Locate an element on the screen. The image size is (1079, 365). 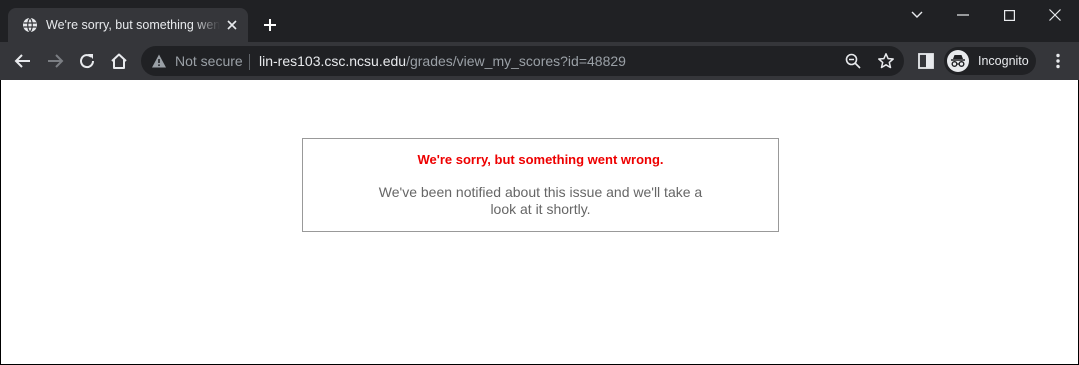
globe-icon is located at coordinates (30, 25).